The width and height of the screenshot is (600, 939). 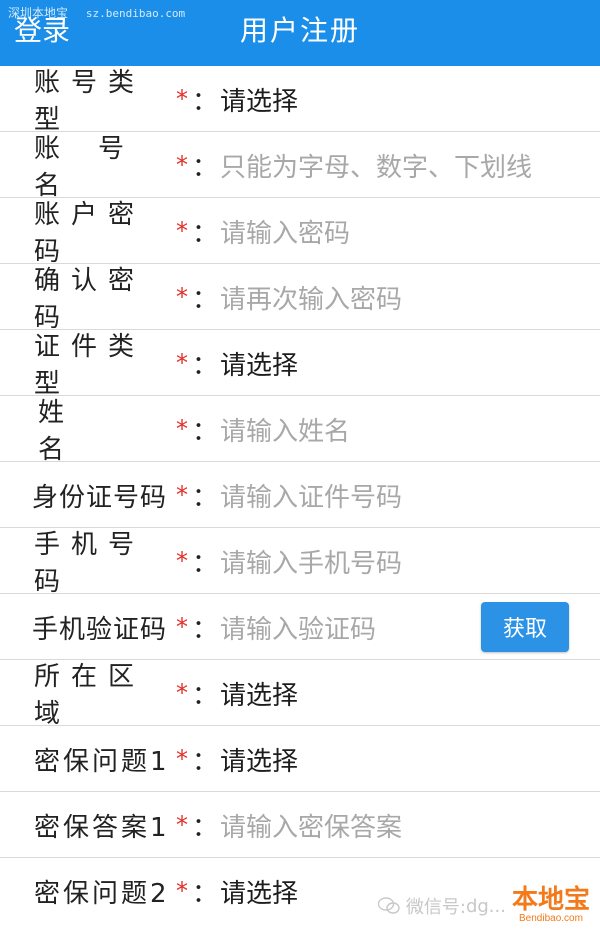 I want to click on form-row-account-name: 账号名 * ： 只能为字母、数字、下划线, so click(x=300, y=166).